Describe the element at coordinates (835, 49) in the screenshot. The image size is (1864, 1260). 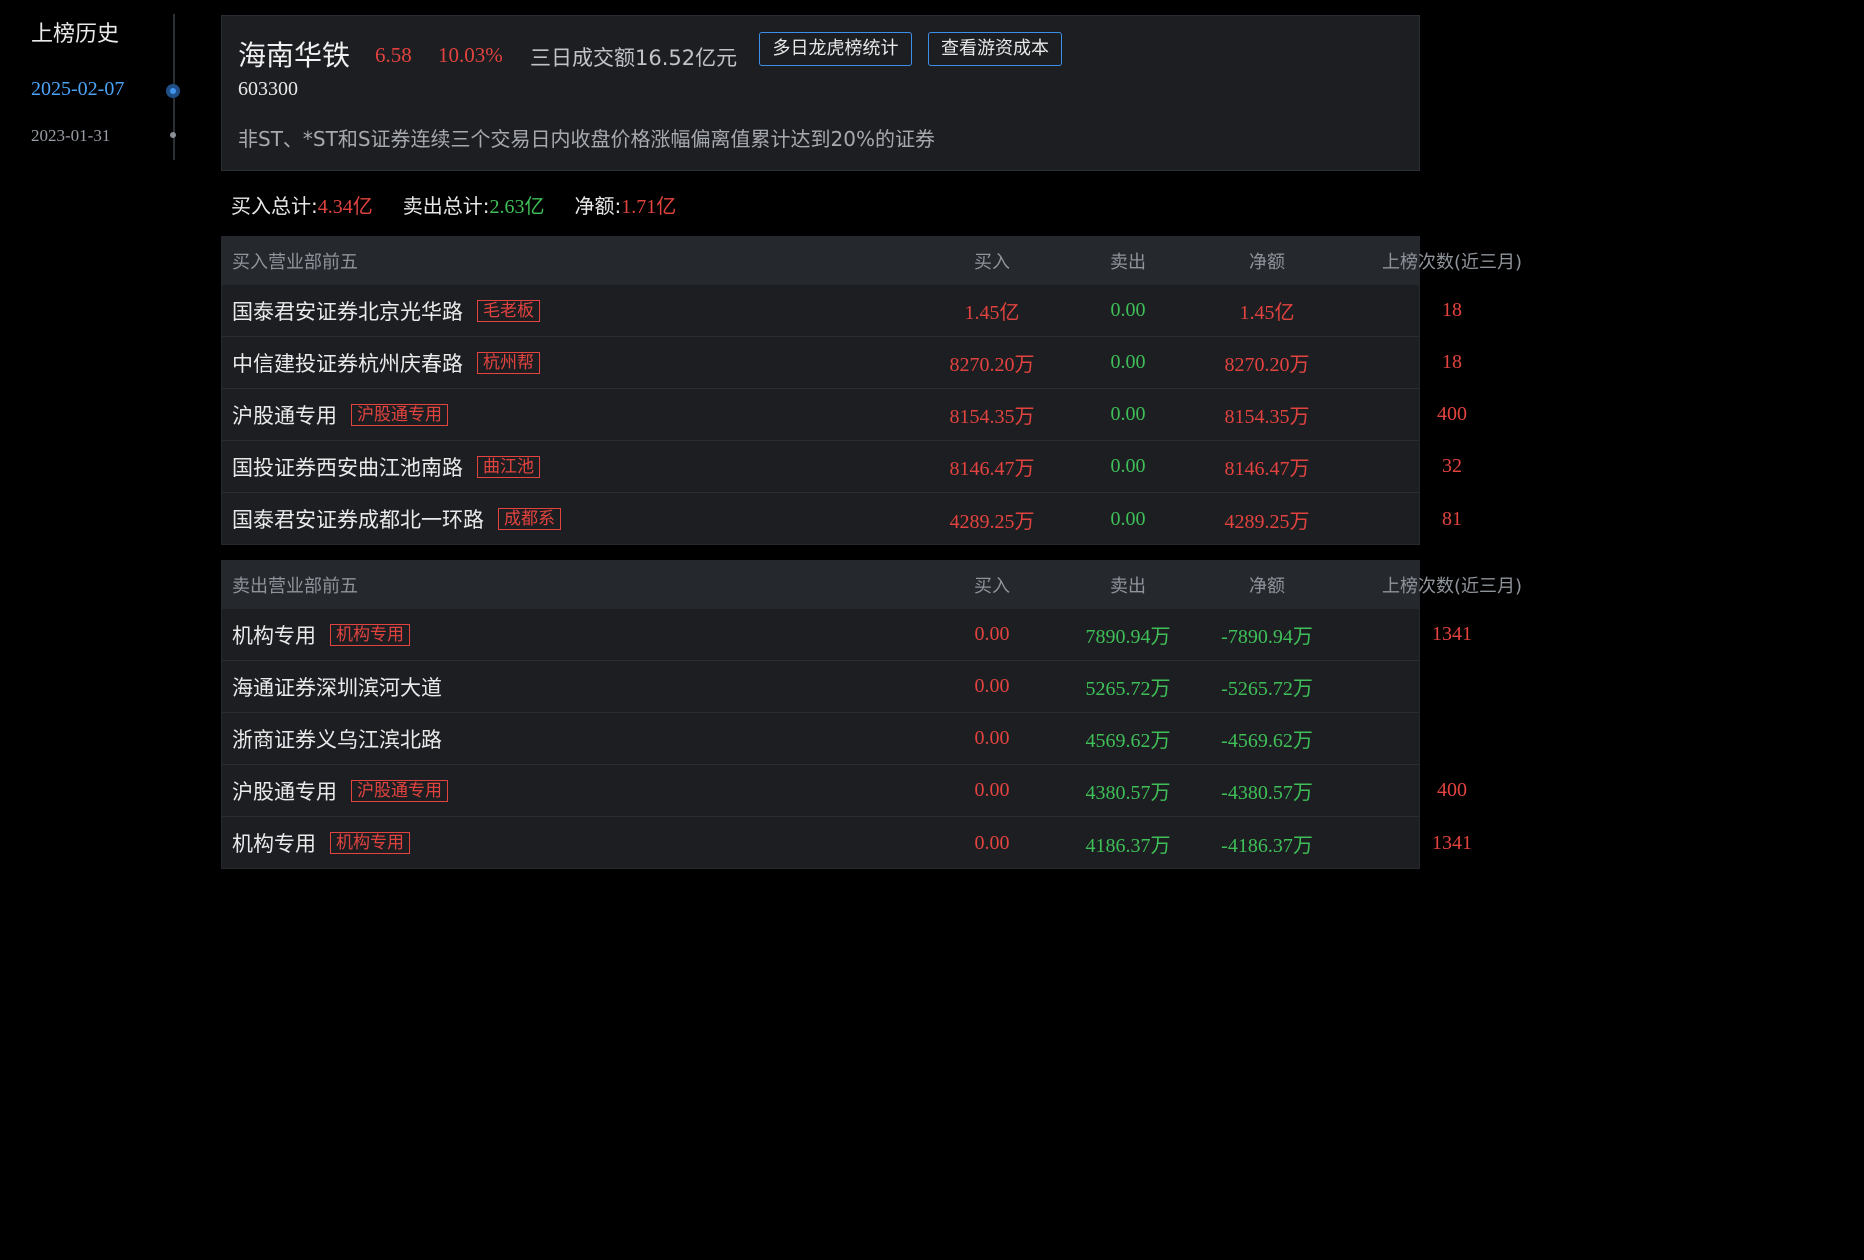
I see `multi-day-stats-button: 多日龙虎榜统计` at that location.